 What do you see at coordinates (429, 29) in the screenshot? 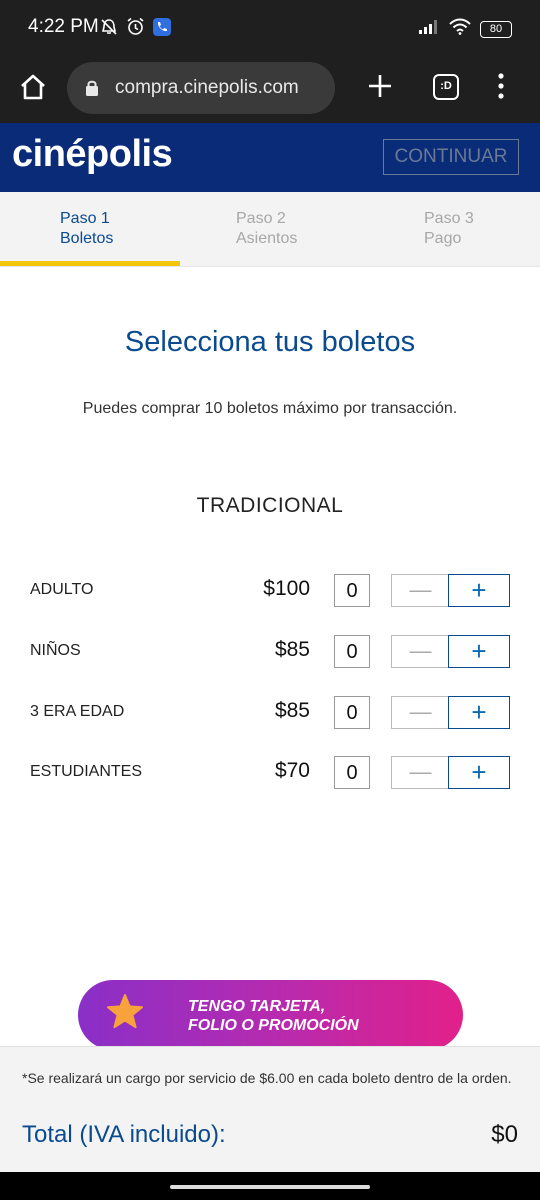
I see `signal-icon` at bounding box center [429, 29].